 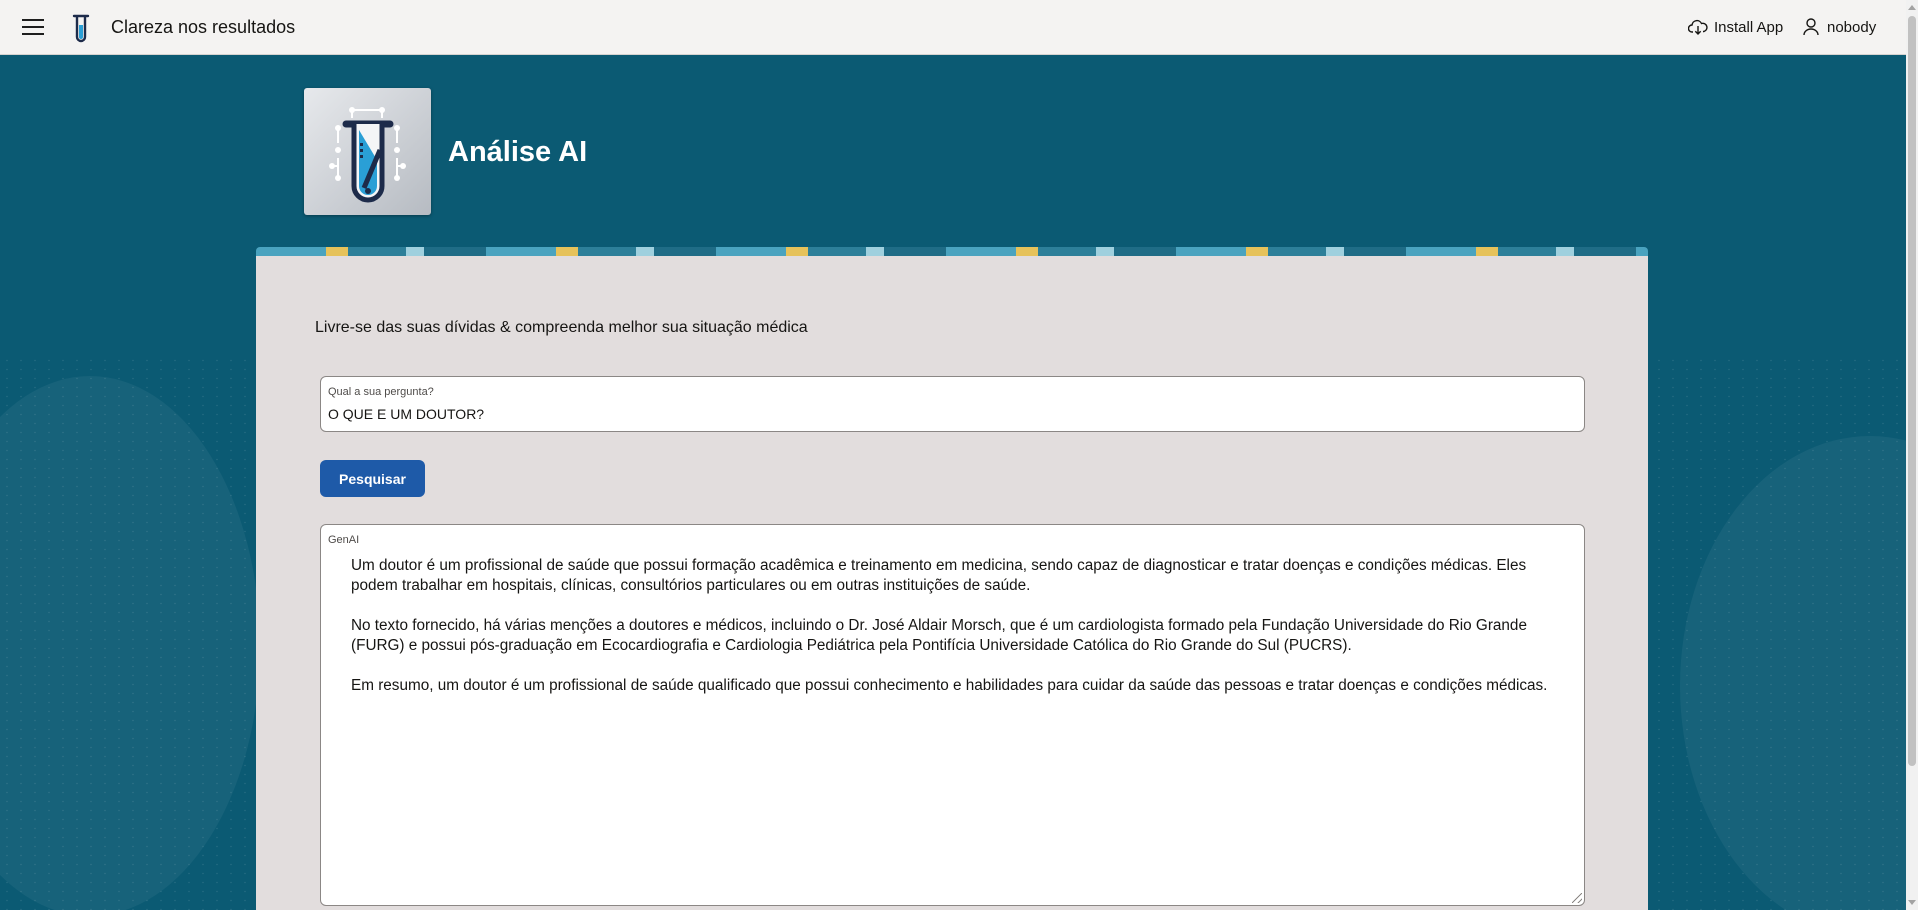 What do you see at coordinates (1698, 27) in the screenshot?
I see `cloud-download-icon` at bounding box center [1698, 27].